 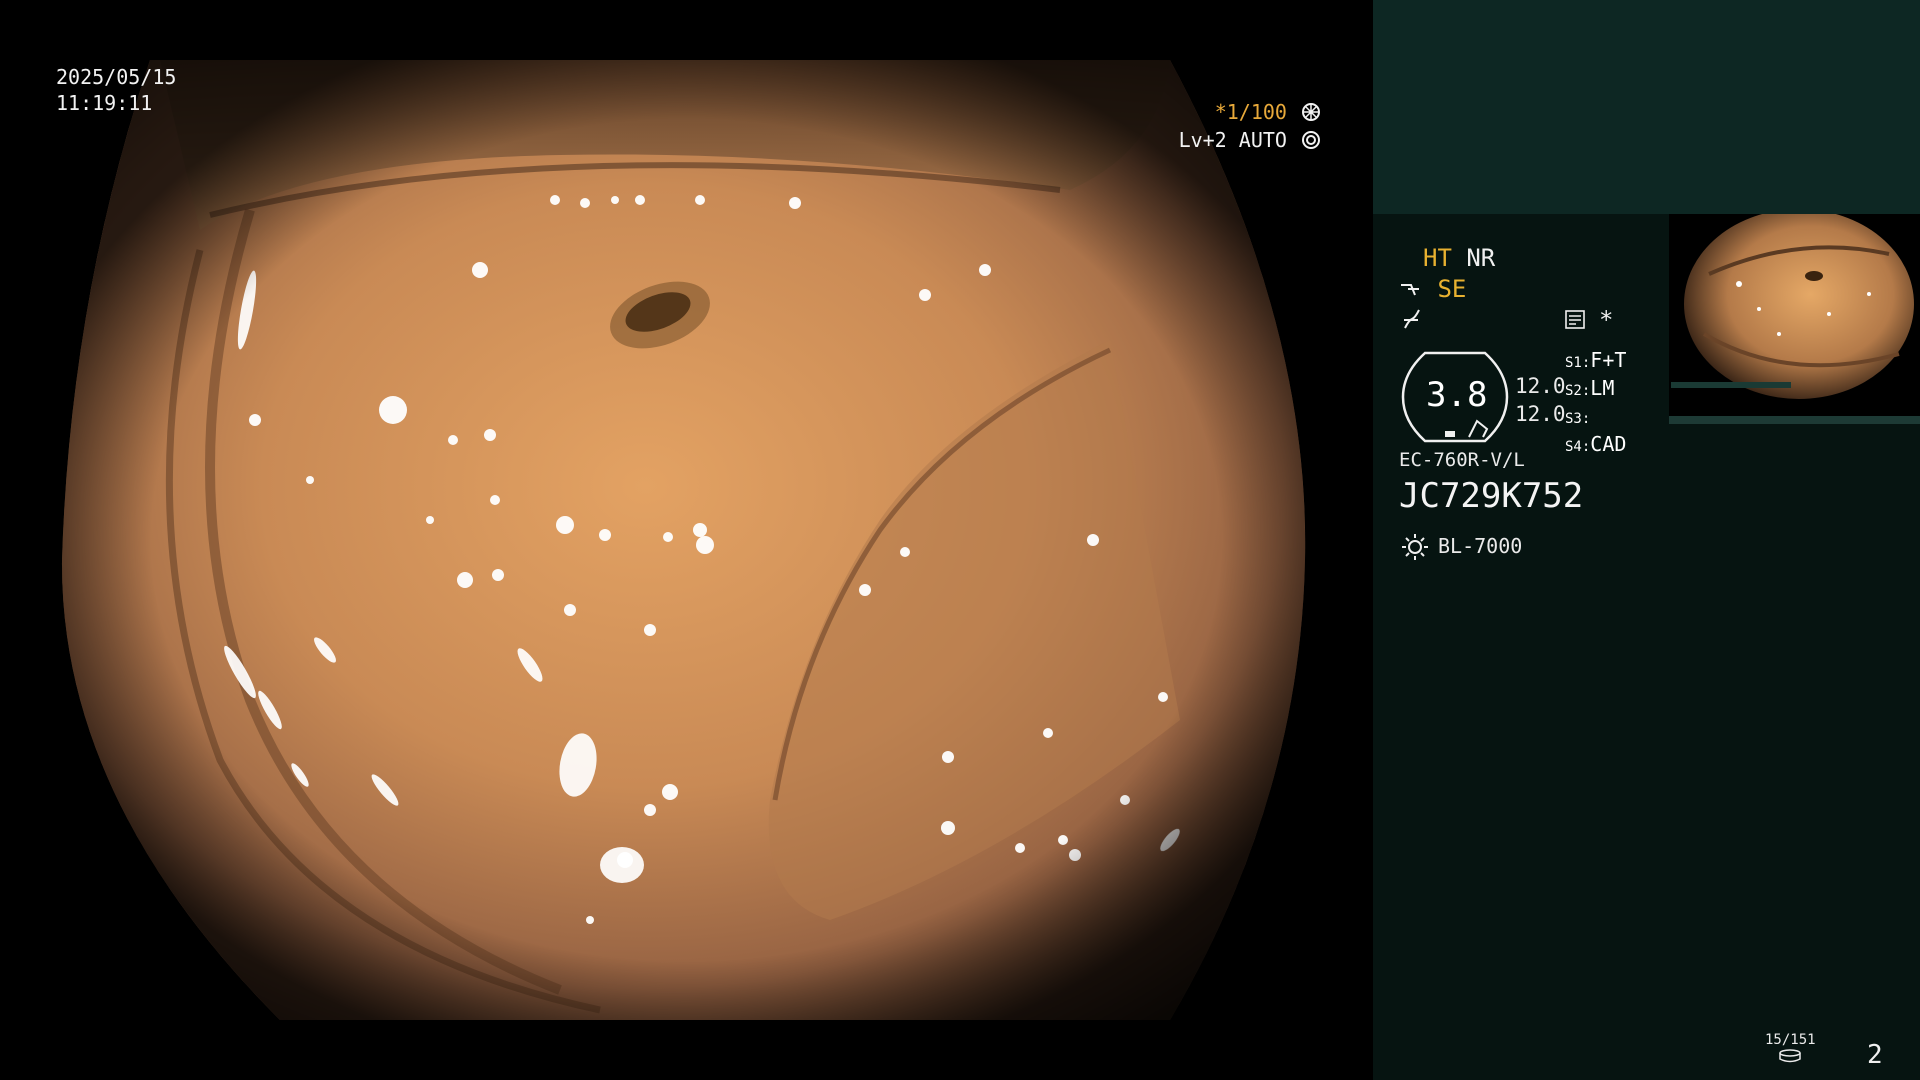 I want to click on memory-icon, so click(x=1575, y=319).